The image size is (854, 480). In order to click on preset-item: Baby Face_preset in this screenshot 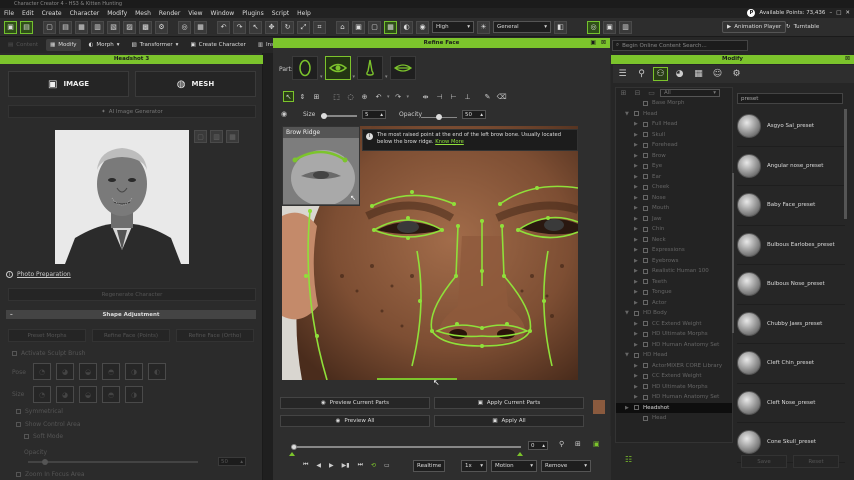, I will do `click(791, 206)`.